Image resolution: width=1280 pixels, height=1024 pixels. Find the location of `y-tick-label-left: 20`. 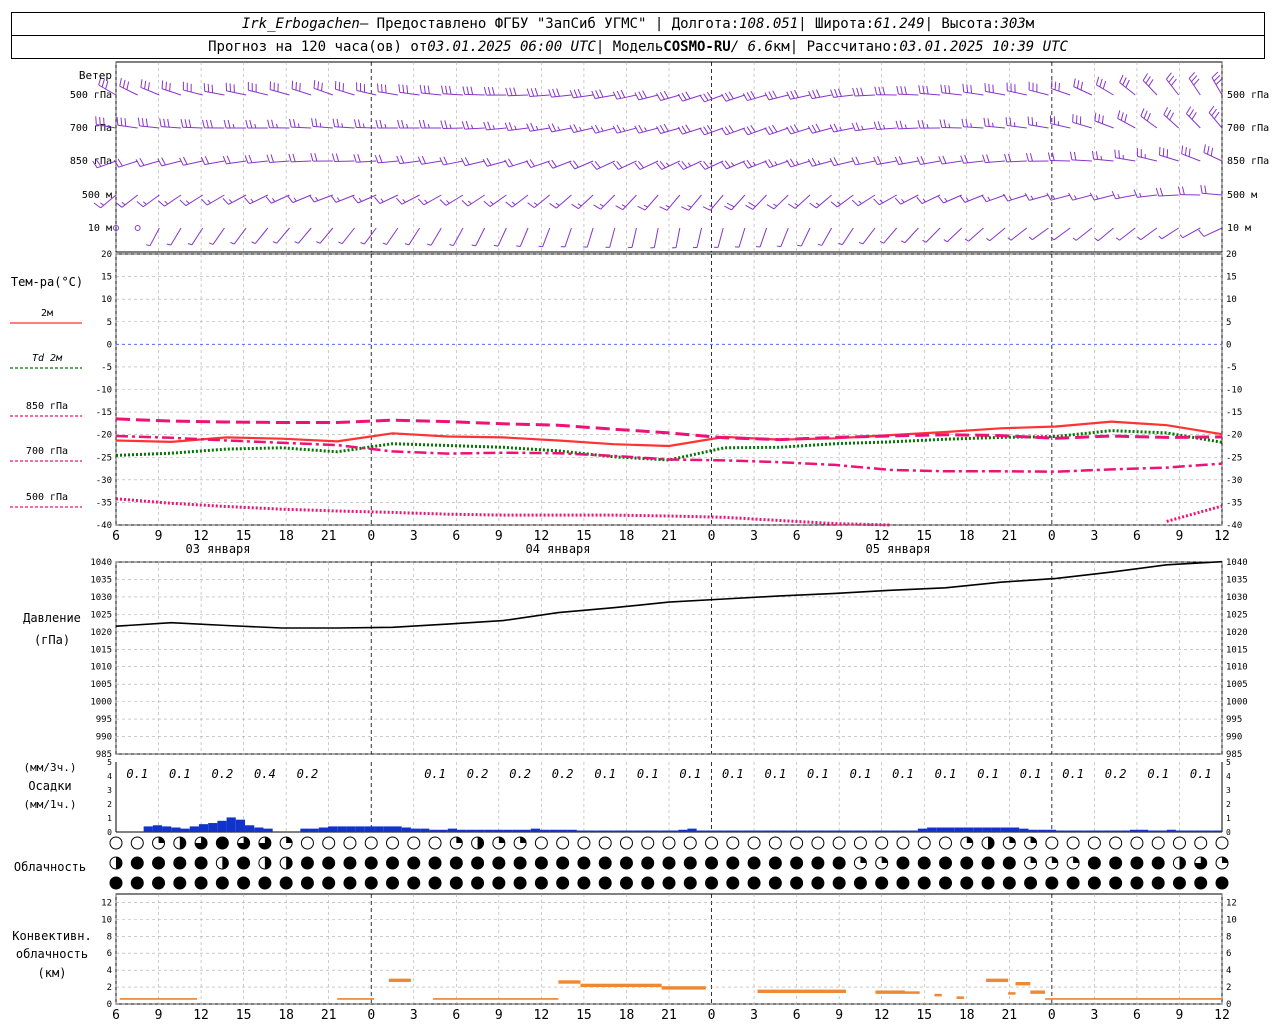

y-tick-label-left: 20 is located at coordinates (106, 255).